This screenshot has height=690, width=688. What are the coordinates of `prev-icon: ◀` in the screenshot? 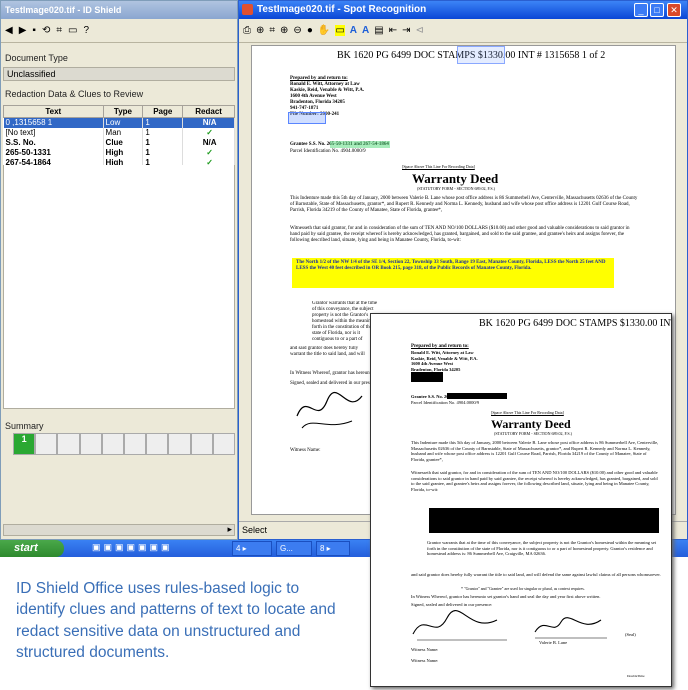 It's located at (9, 30).